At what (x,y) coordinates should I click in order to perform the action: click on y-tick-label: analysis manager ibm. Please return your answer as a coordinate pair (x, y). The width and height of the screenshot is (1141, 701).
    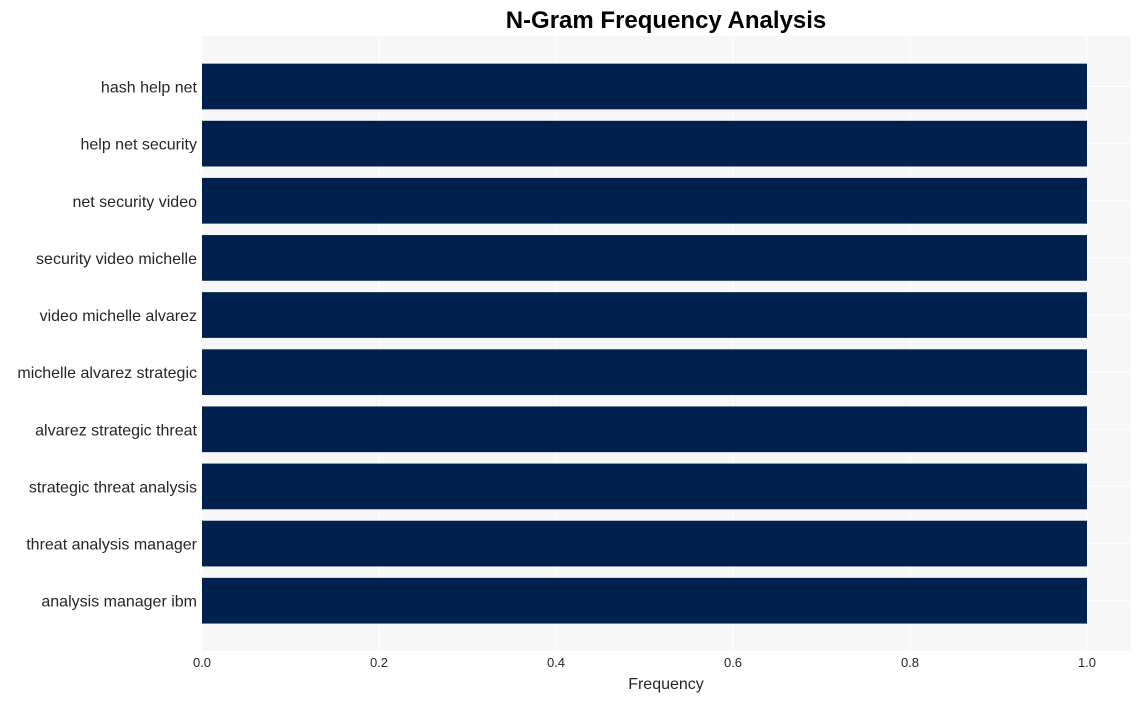
    Looking at the image, I should click on (119, 602).